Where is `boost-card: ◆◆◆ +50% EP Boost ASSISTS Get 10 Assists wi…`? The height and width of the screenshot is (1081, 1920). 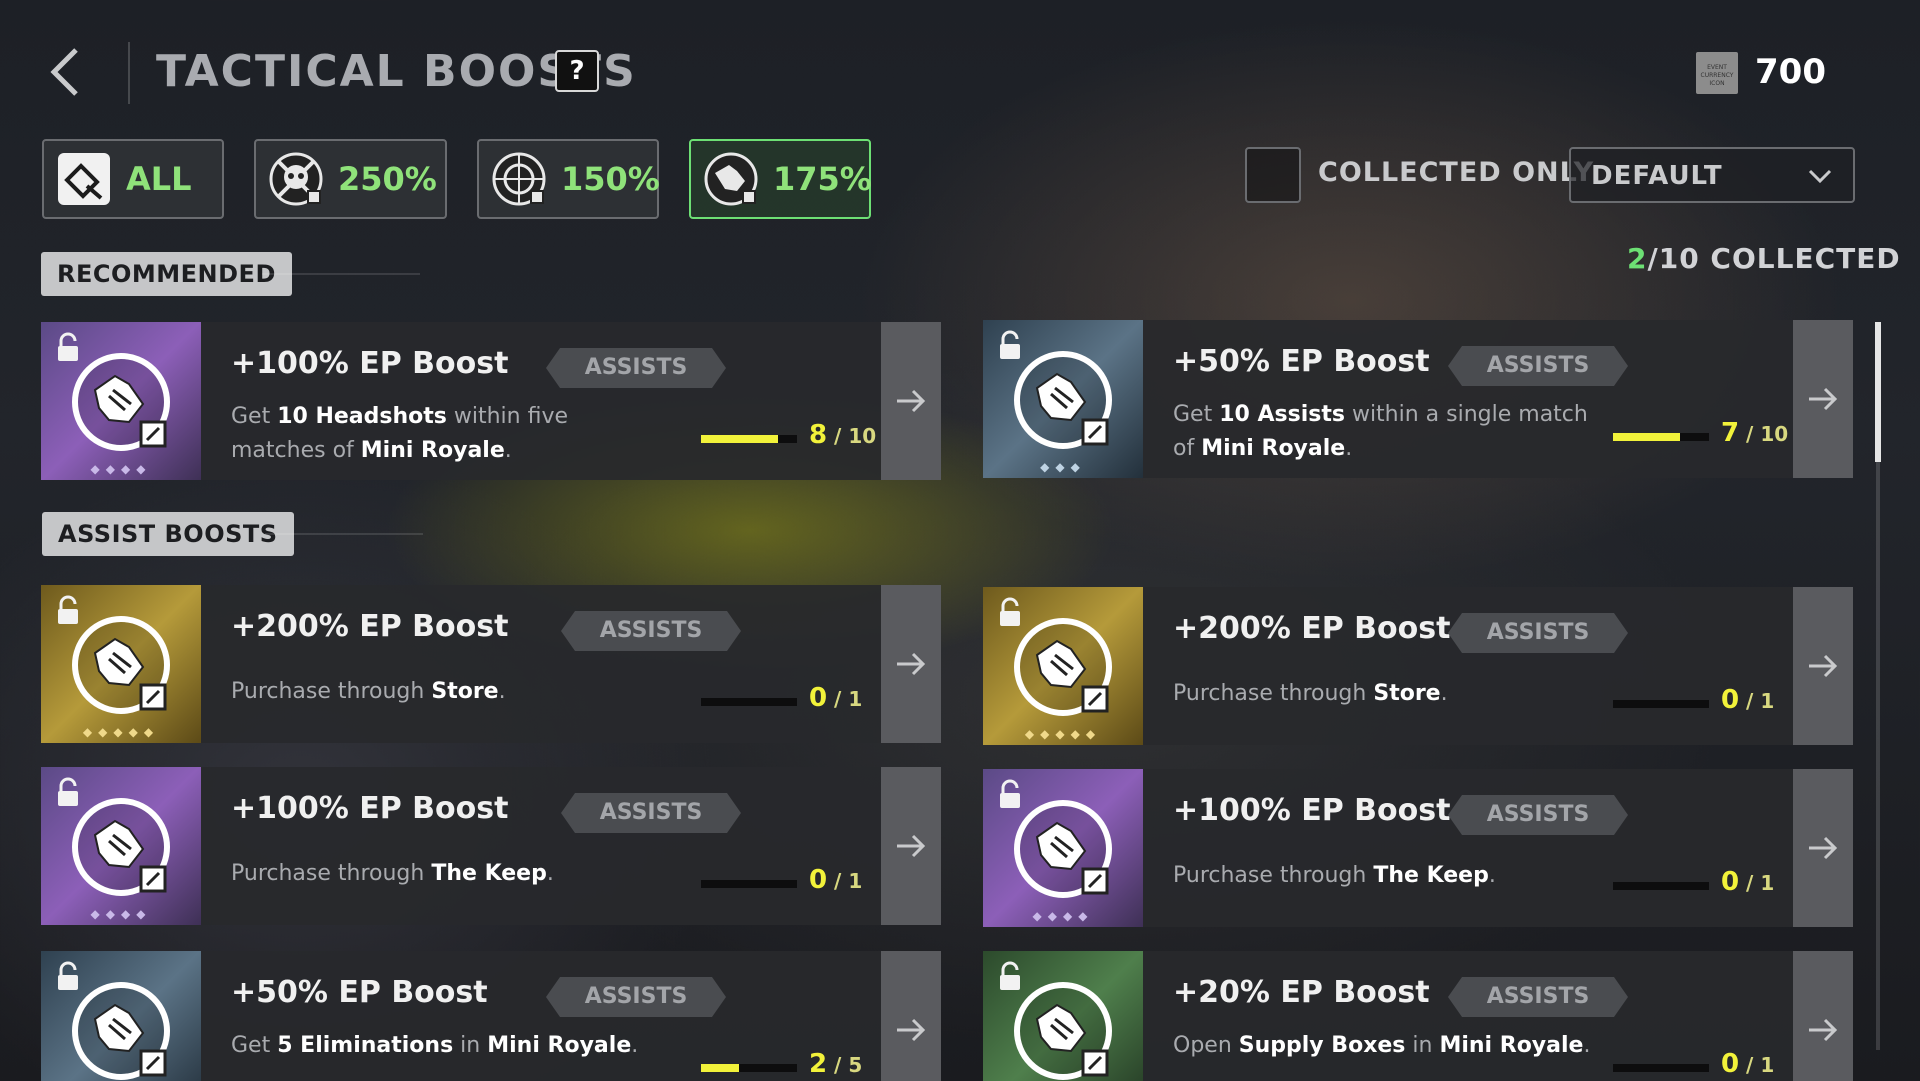 boost-card: ◆◆◆ +50% EP Boost ASSISTS Get 10 Assists wi… is located at coordinates (1418, 399).